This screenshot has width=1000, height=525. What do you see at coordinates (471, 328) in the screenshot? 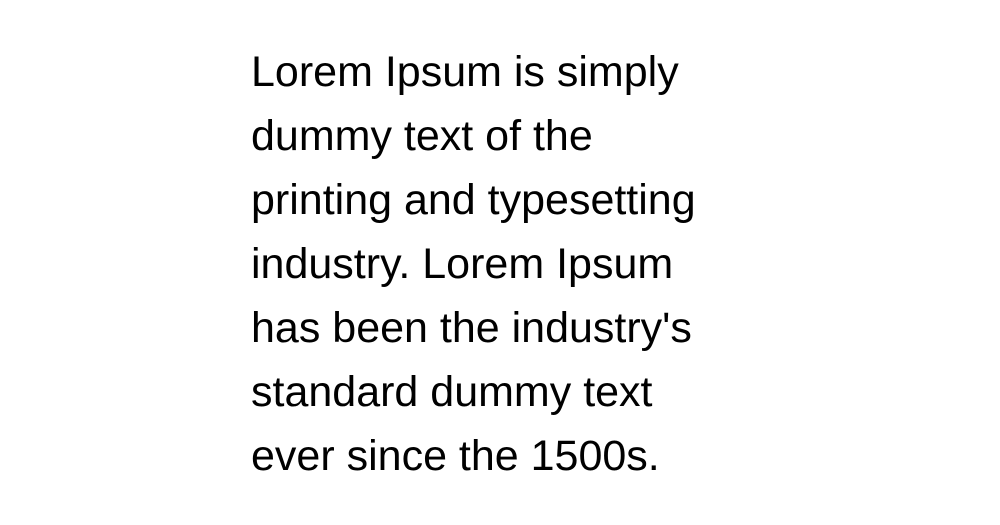
I see `paragraph-line-5: has been the industry's` at bounding box center [471, 328].